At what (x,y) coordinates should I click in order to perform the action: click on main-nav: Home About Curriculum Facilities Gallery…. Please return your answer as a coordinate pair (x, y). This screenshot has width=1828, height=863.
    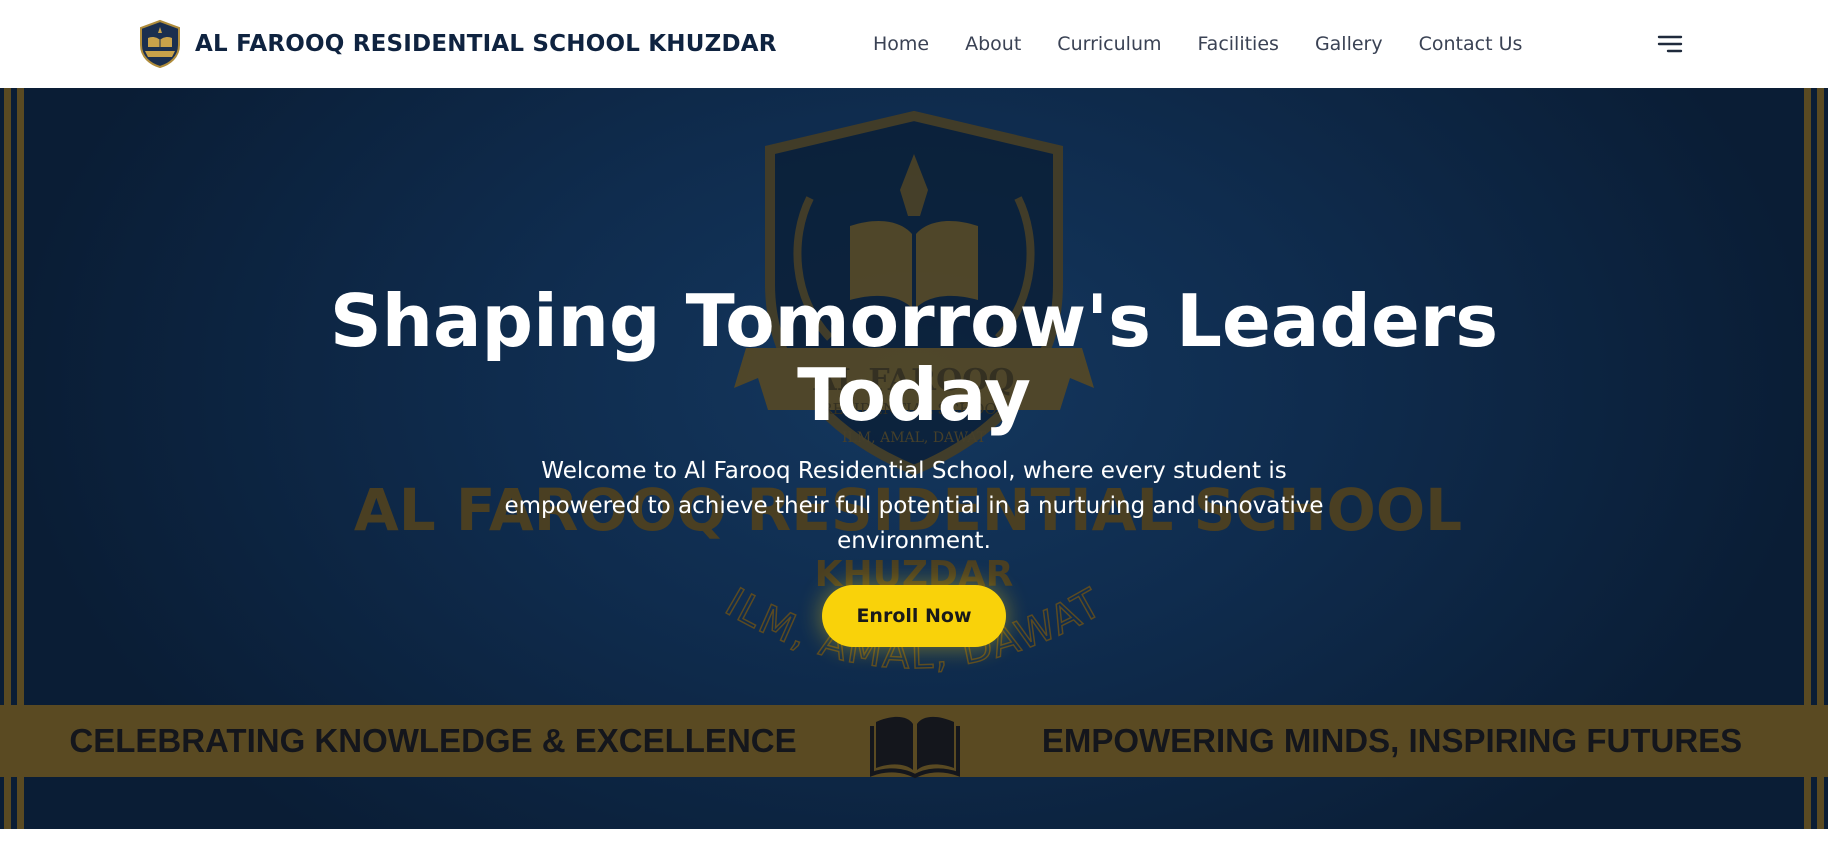
    Looking at the image, I should click on (1215, 44).